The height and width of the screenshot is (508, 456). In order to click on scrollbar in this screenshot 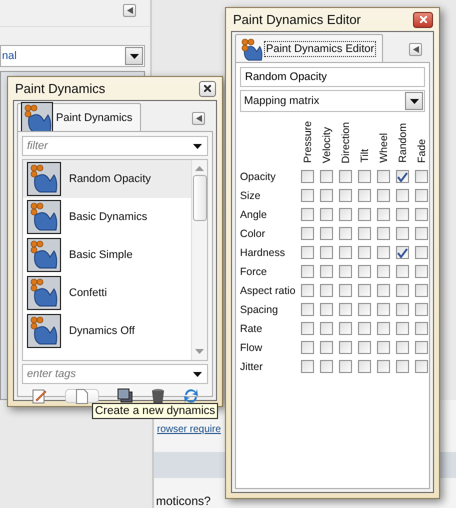, I will do `click(199, 260)`.